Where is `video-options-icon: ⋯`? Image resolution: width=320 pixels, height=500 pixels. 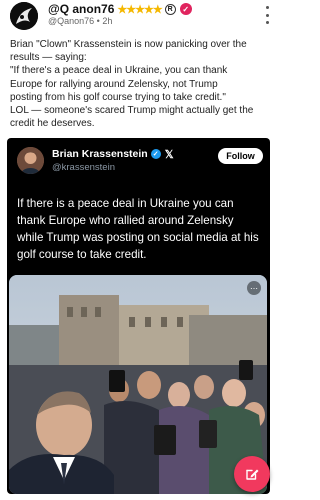 video-options-icon: ⋯ is located at coordinates (254, 288).